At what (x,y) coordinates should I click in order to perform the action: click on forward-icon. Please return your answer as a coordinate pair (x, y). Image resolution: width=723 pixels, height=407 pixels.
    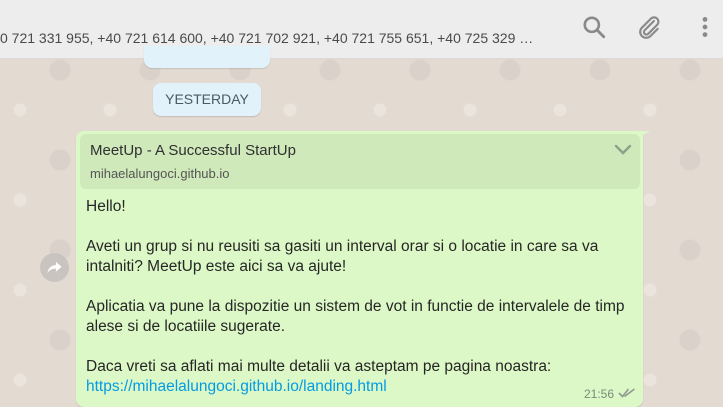
    Looking at the image, I should click on (54, 267).